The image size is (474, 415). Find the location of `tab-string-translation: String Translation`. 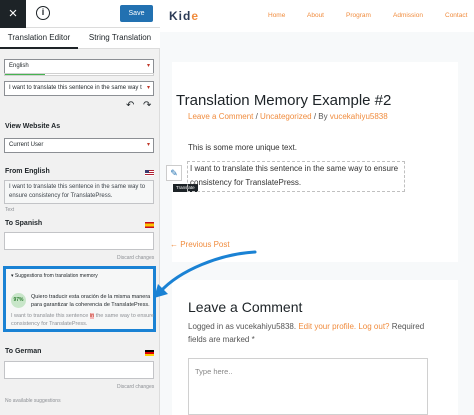

tab-string-translation: String Translation is located at coordinates (120, 38).